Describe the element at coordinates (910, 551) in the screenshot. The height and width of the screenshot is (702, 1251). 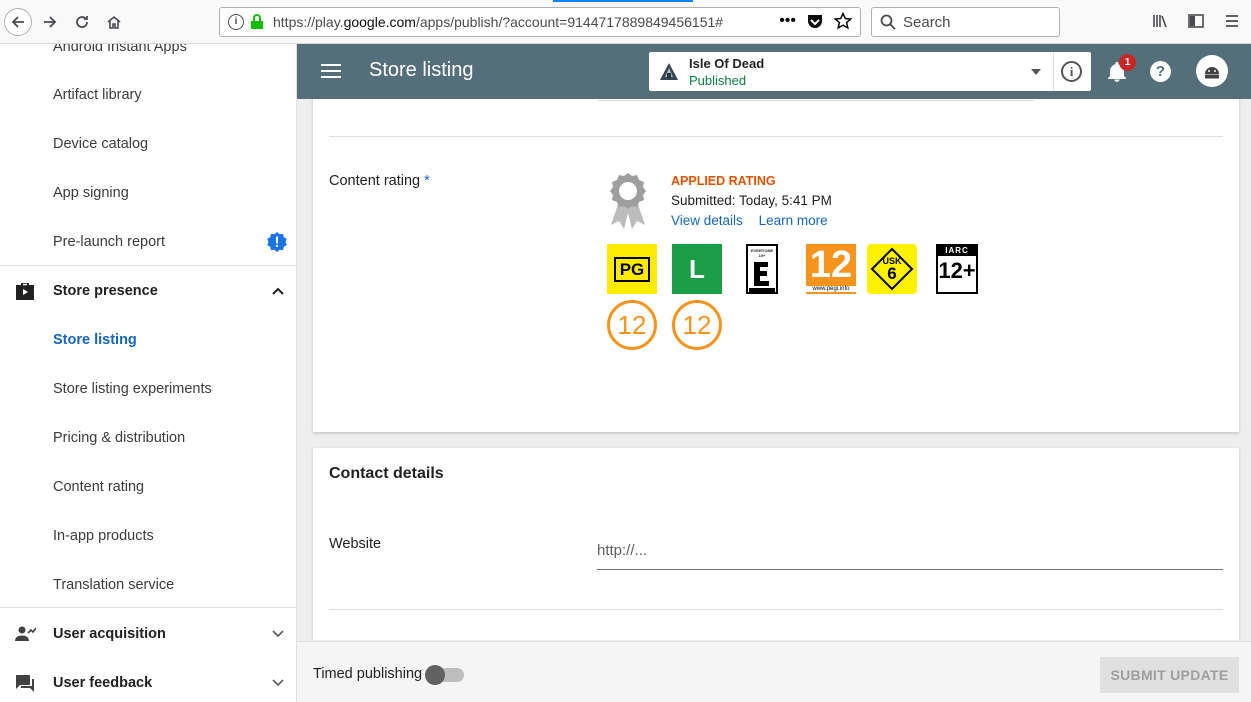
I see `website-input` at that location.